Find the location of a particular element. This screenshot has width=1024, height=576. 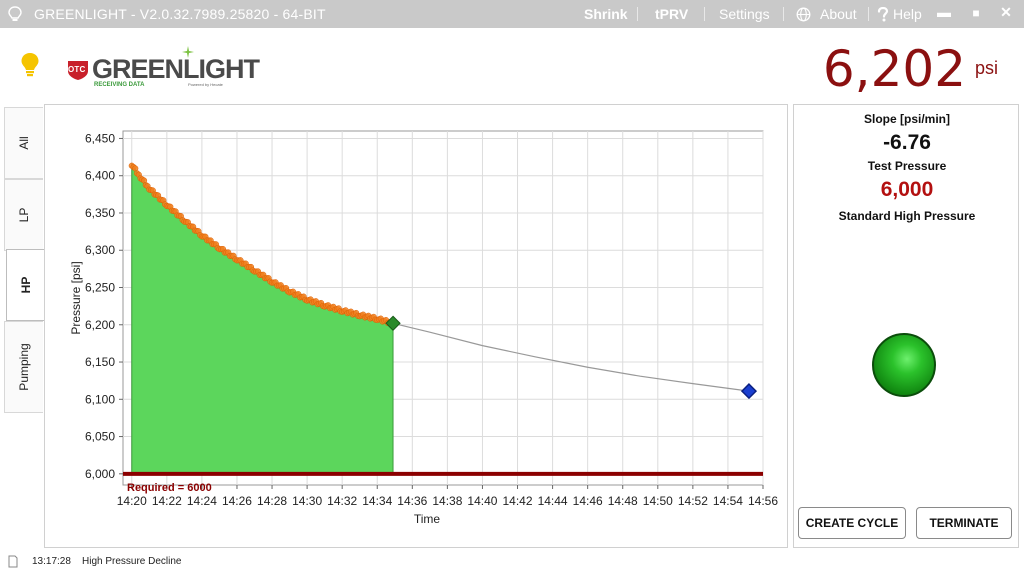

status-message: High Pressure Decline is located at coordinates (132, 561).